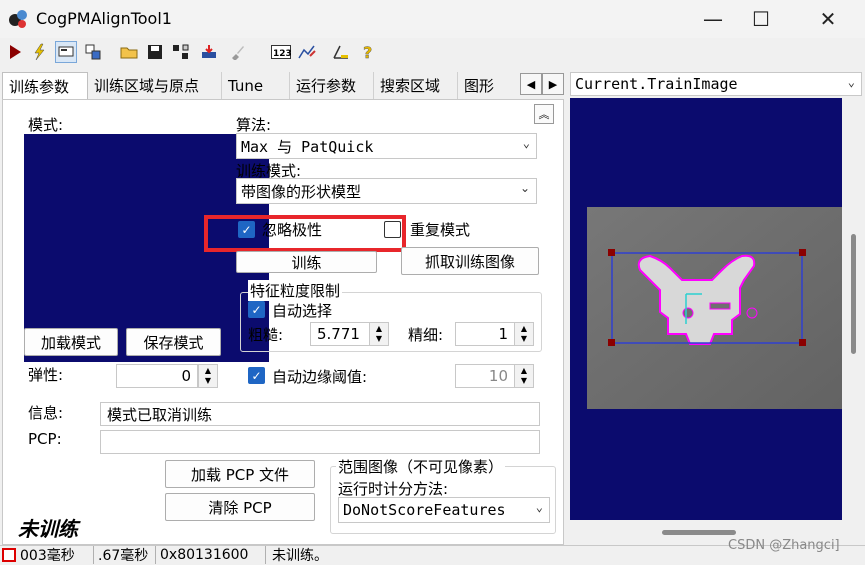 Image resolution: width=865 pixels, height=565 pixels. What do you see at coordinates (45, 439) in the screenshot?
I see `pcp-label: PCP:` at bounding box center [45, 439].